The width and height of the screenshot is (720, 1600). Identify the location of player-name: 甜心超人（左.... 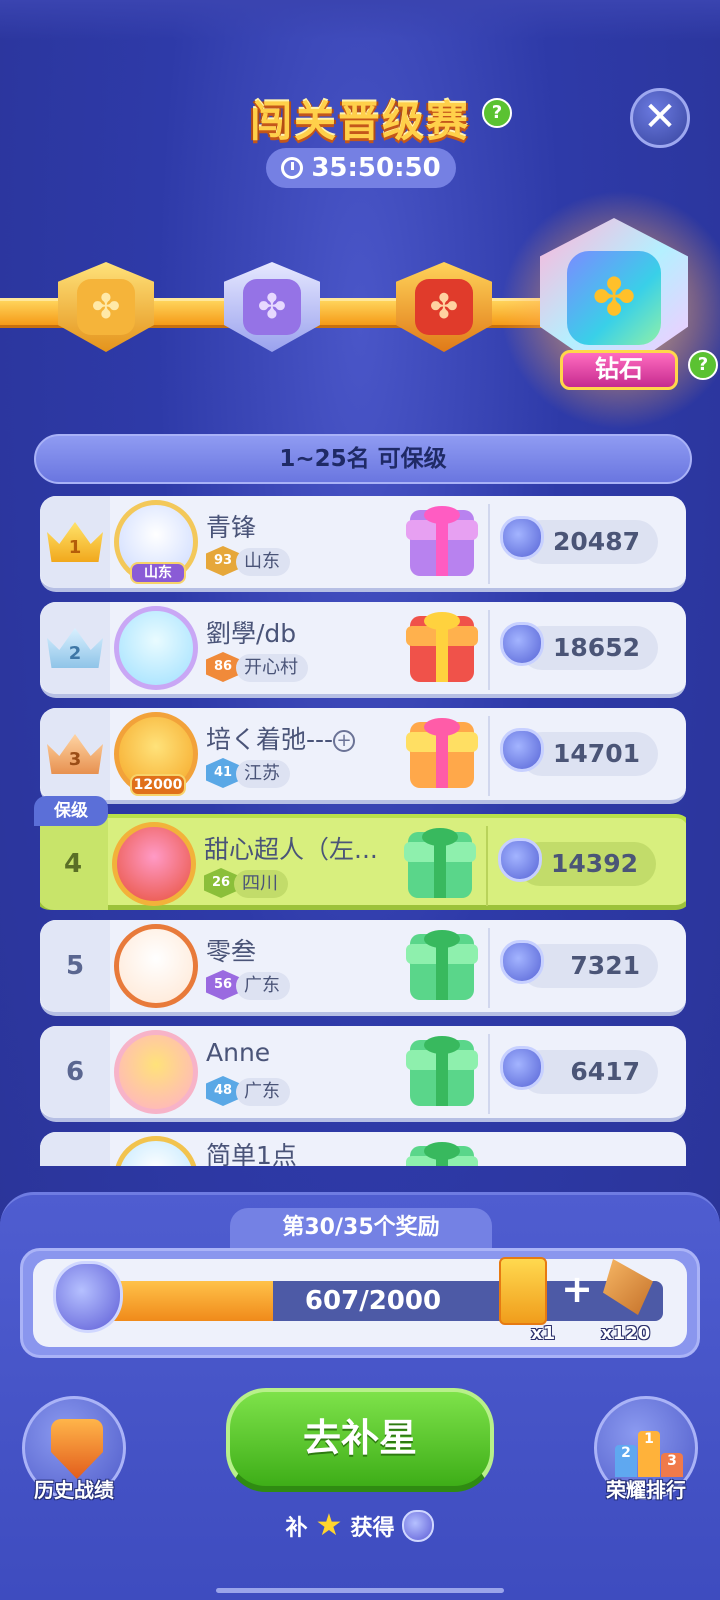
(291, 849).